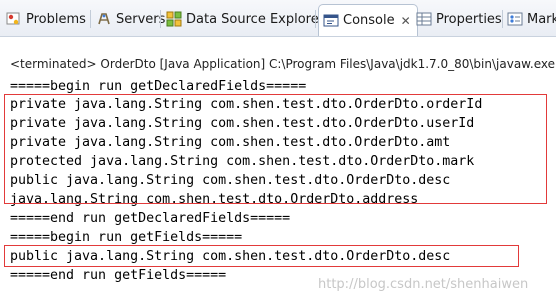 Image resolution: width=556 pixels, height=301 pixels. What do you see at coordinates (406, 21) in the screenshot?
I see `close-icon: ✕` at bounding box center [406, 21].